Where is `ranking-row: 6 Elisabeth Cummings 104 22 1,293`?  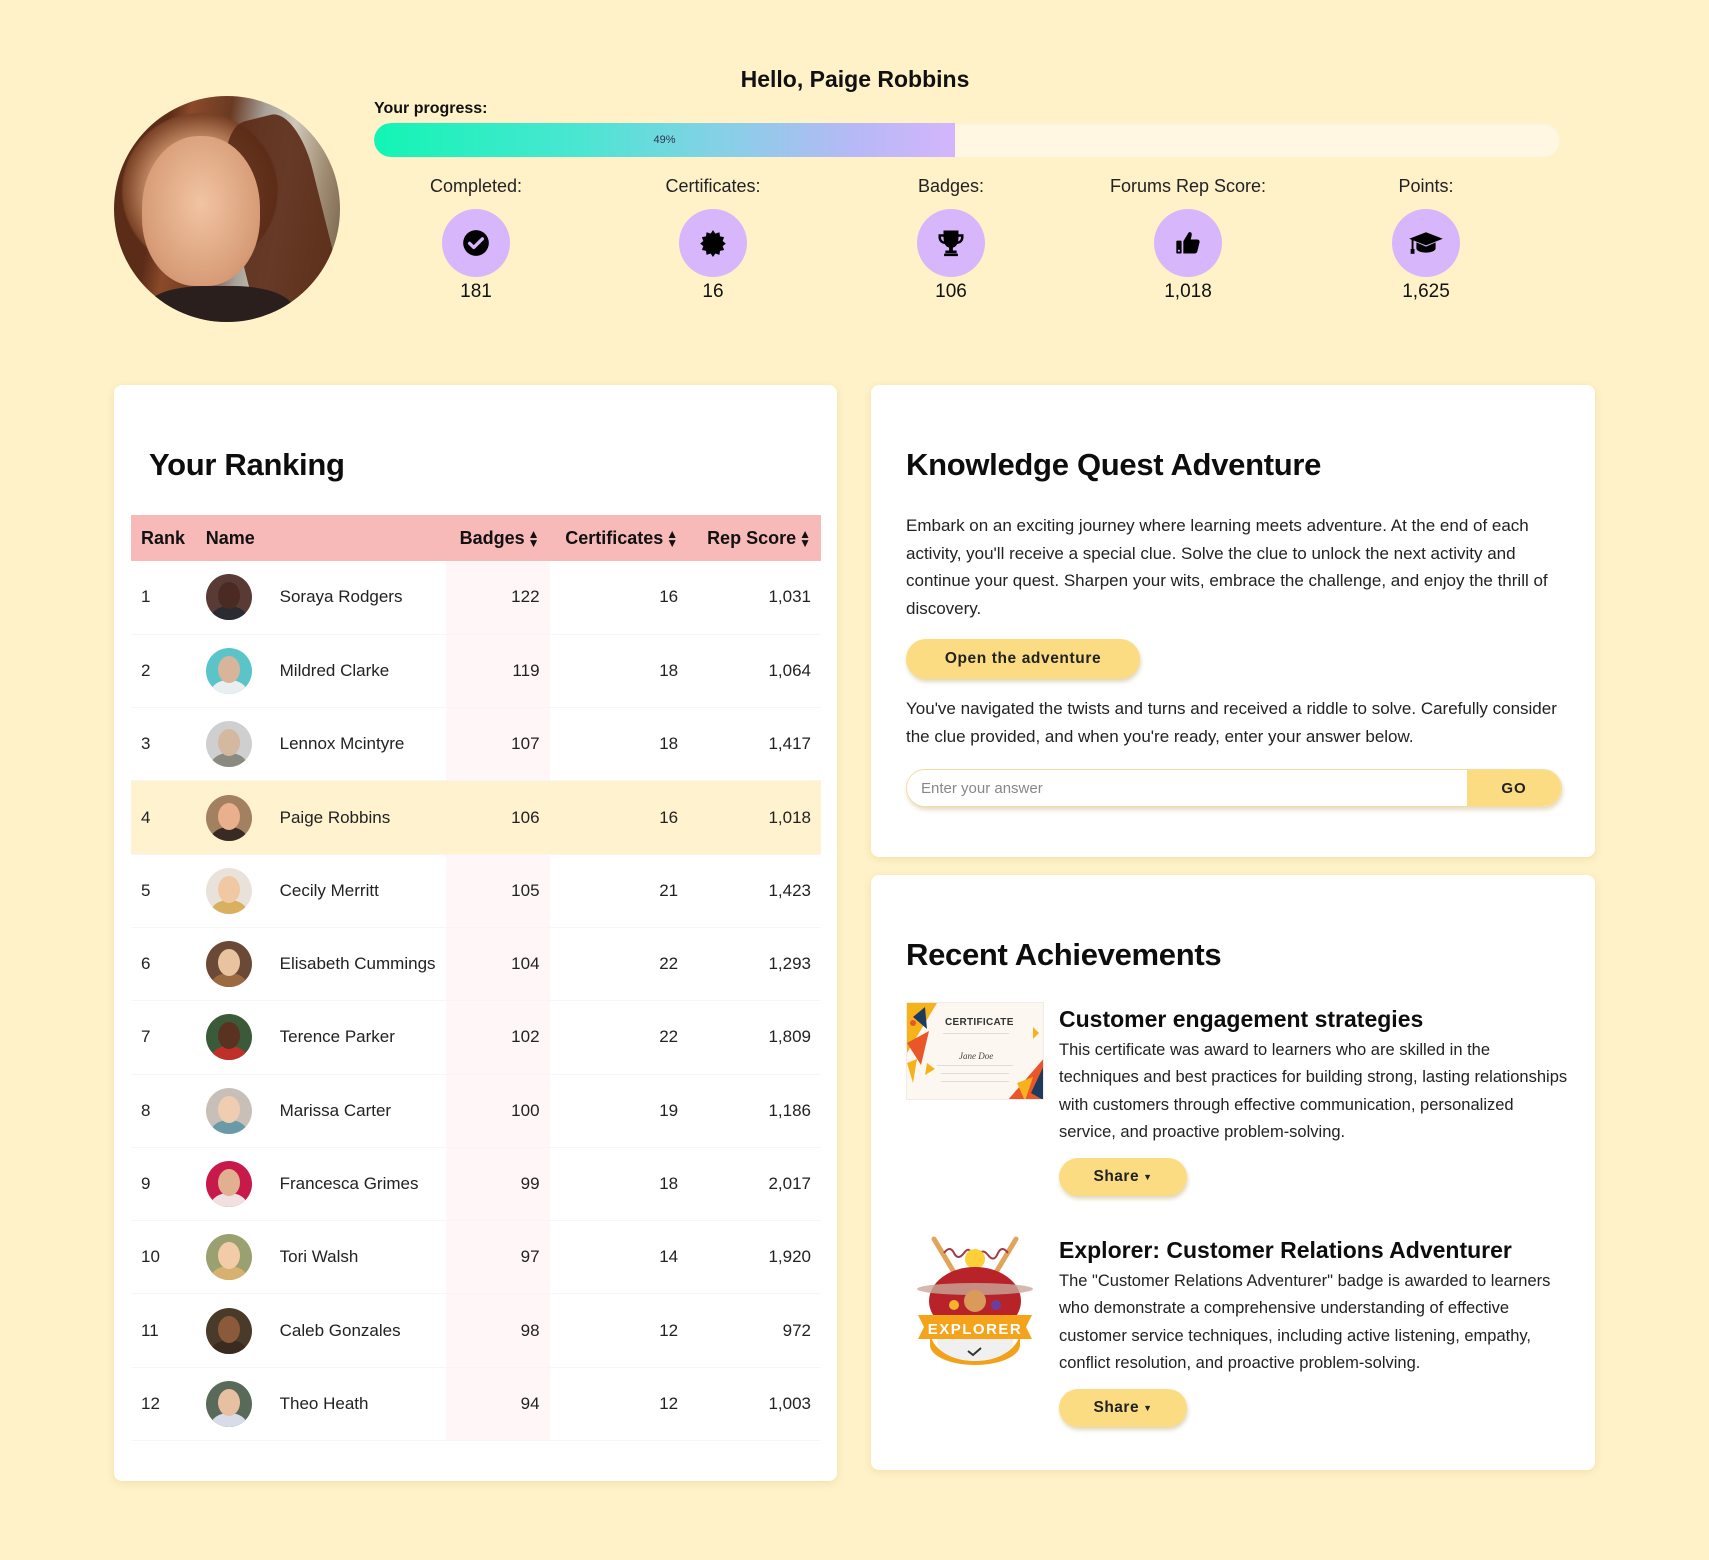 ranking-row: 6 Elisabeth Cummings 104 22 1,293 is located at coordinates (476, 964).